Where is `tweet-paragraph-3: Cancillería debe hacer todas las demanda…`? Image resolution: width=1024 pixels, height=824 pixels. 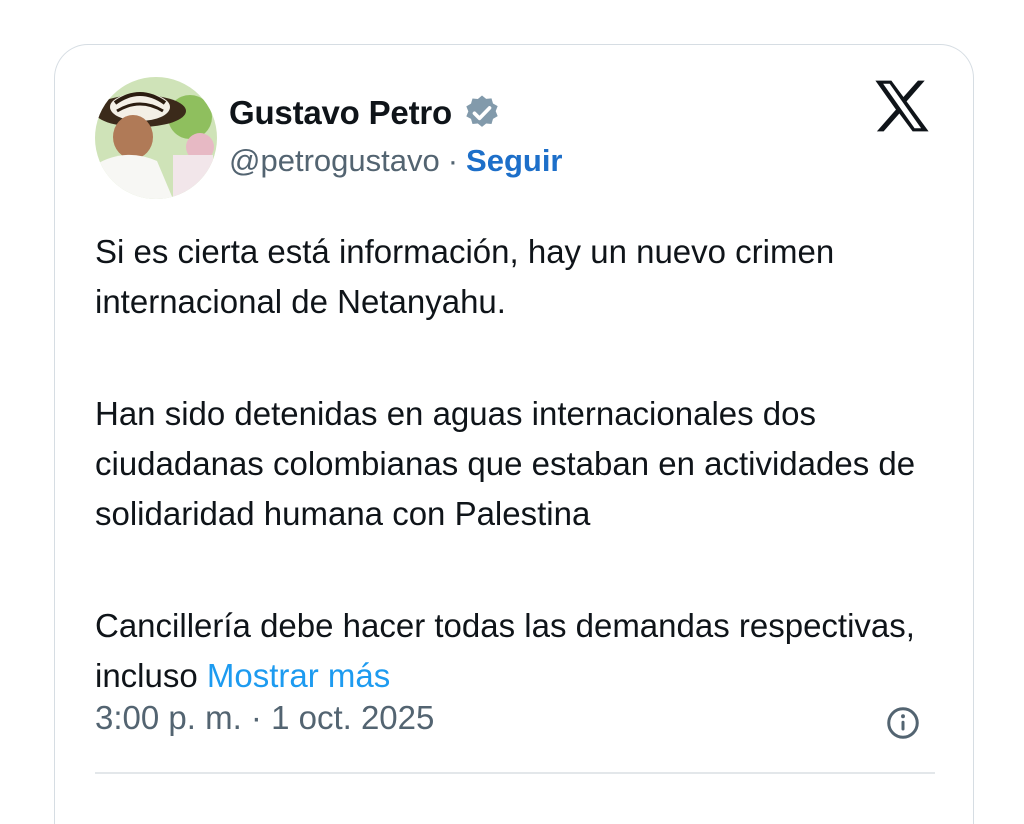
tweet-paragraph-3: Cancillería debe hacer todas las demanda… is located at coordinates (520, 651).